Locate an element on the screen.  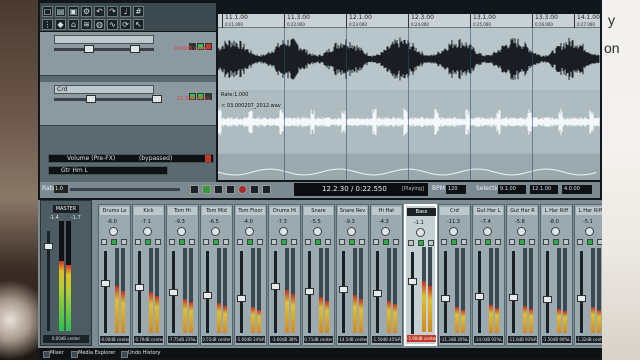
channel-strip: Snare -5.5 0.71dB center is located at coordinates (318, 275).